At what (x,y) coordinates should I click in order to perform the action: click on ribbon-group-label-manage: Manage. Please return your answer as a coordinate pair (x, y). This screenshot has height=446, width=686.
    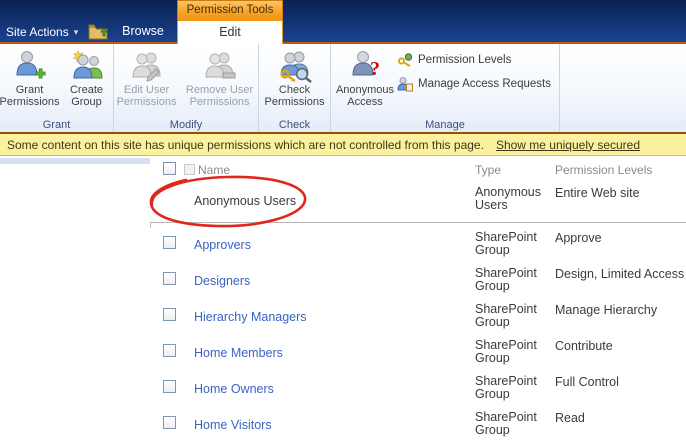
    Looking at the image, I should click on (445, 125).